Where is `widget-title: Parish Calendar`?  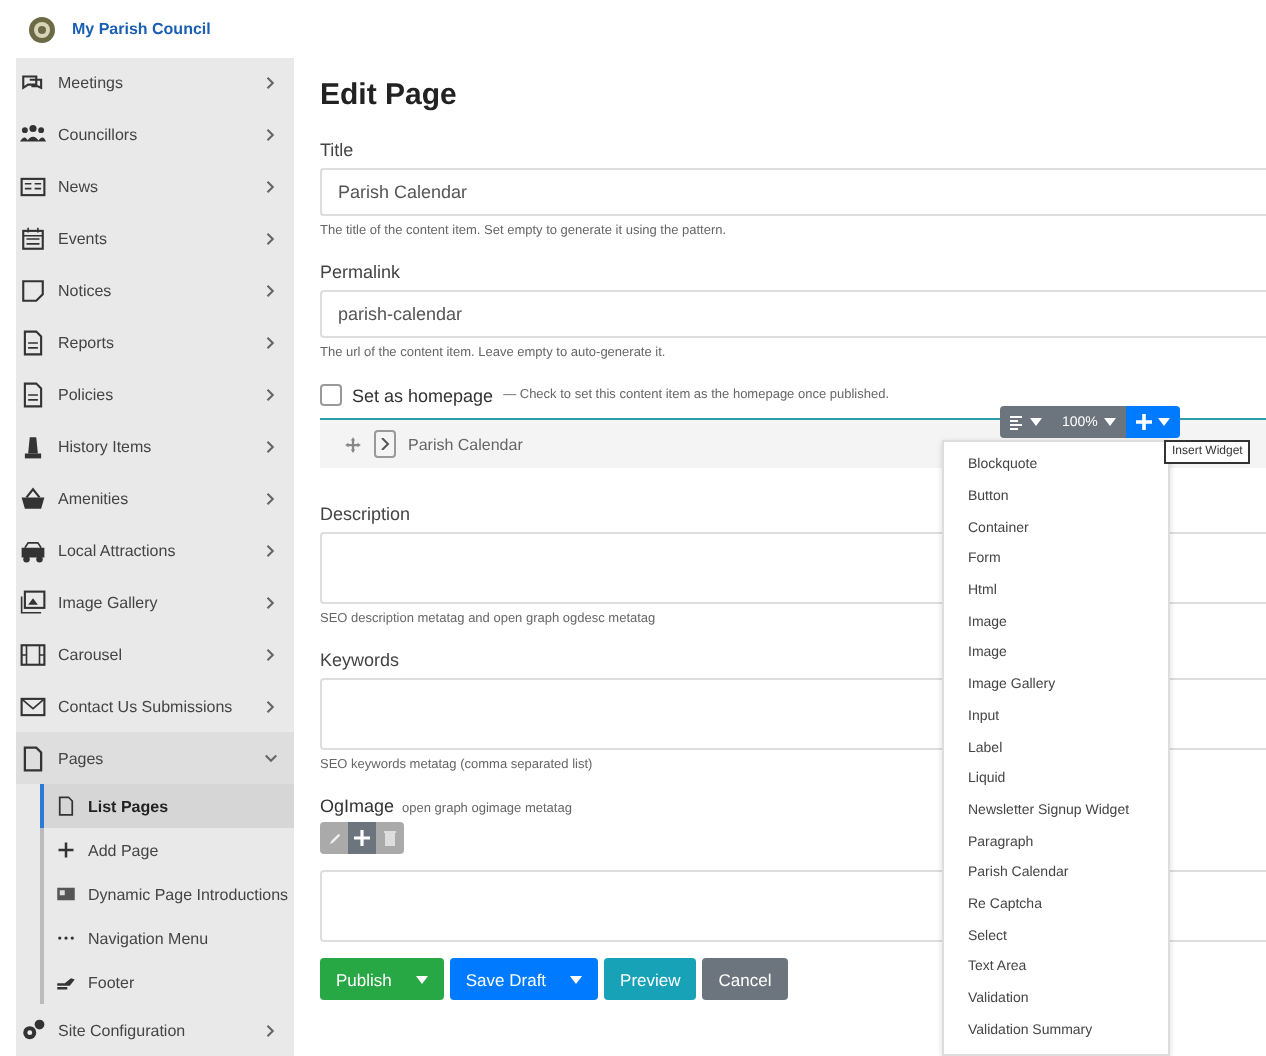 widget-title: Parish Calendar is located at coordinates (465, 444).